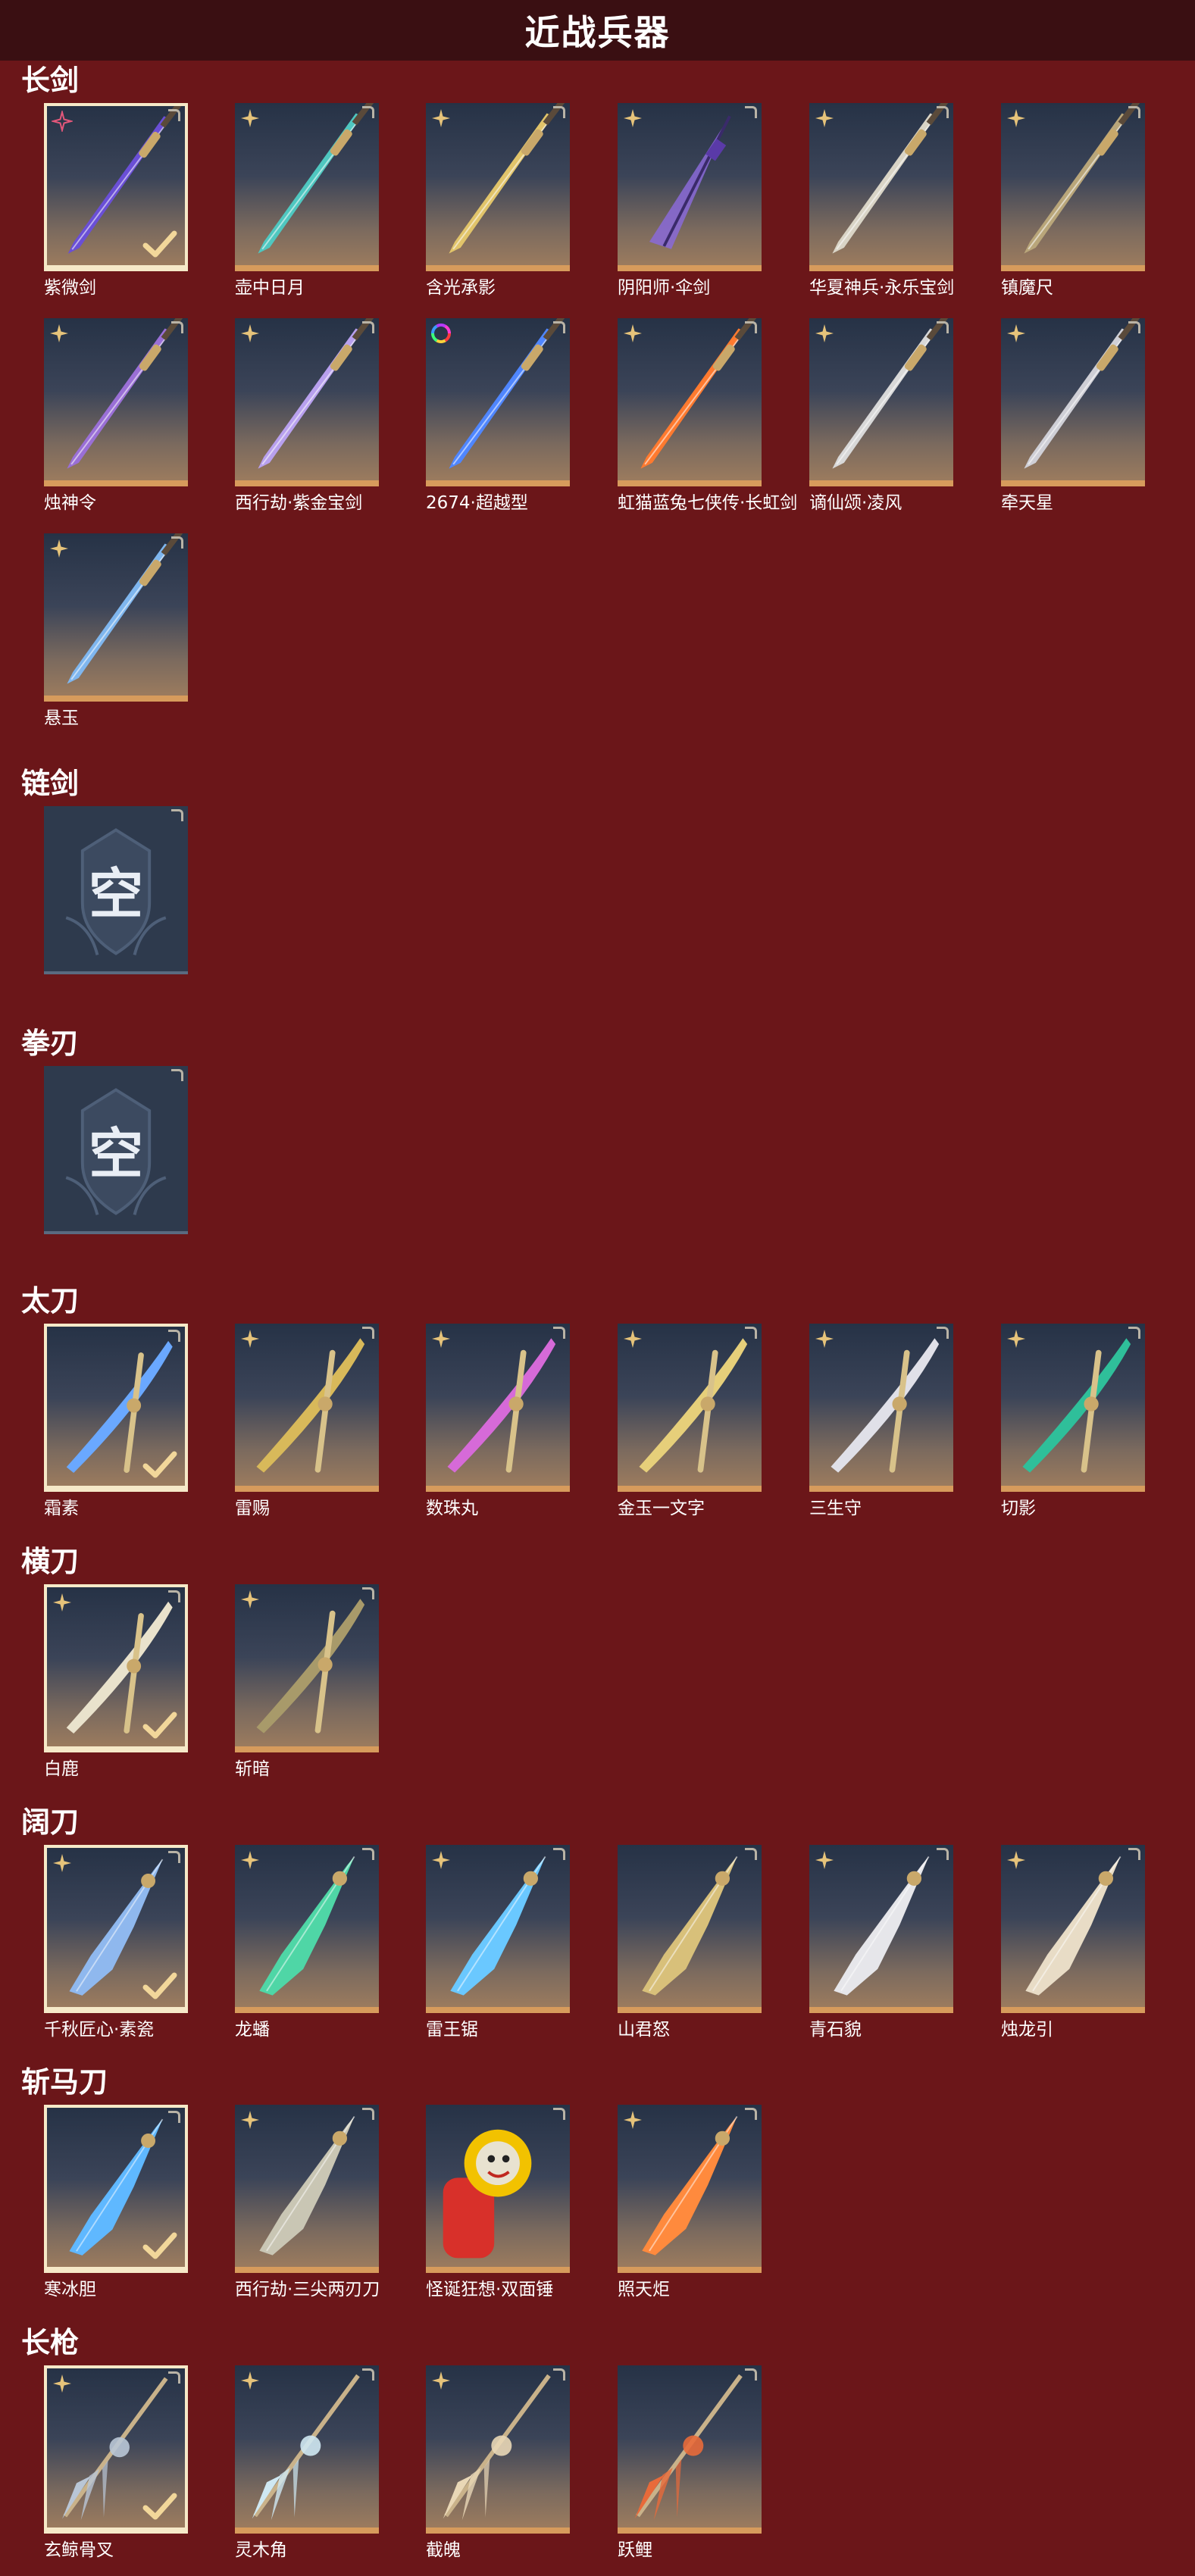  What do you see at coordinates (452, 2030) in the screenshot?
I see `weapon-name: 雷王锯` at bounding box center [452, 2030].